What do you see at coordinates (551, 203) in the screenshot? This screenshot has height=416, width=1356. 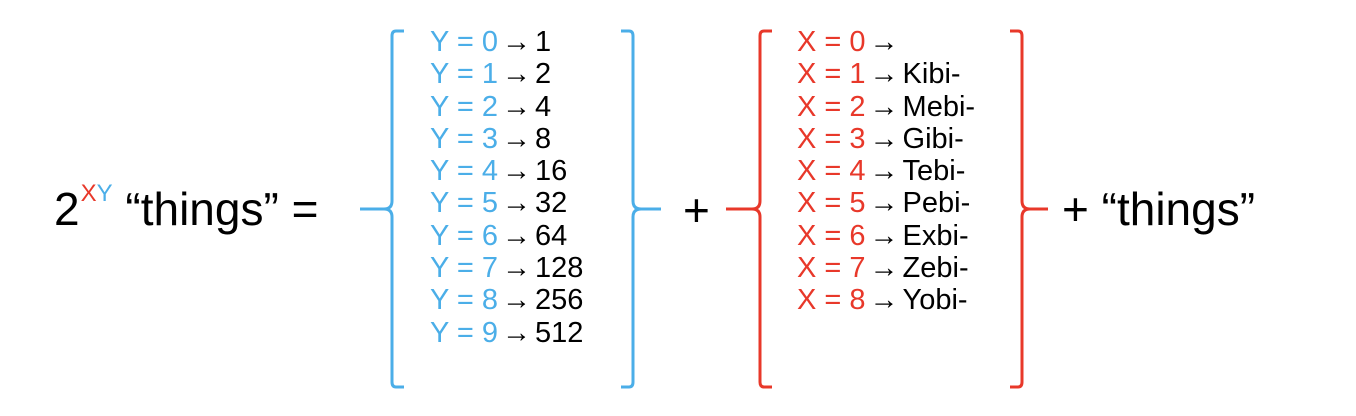 I see `y-value: 32` at bounding box center [551, 203].